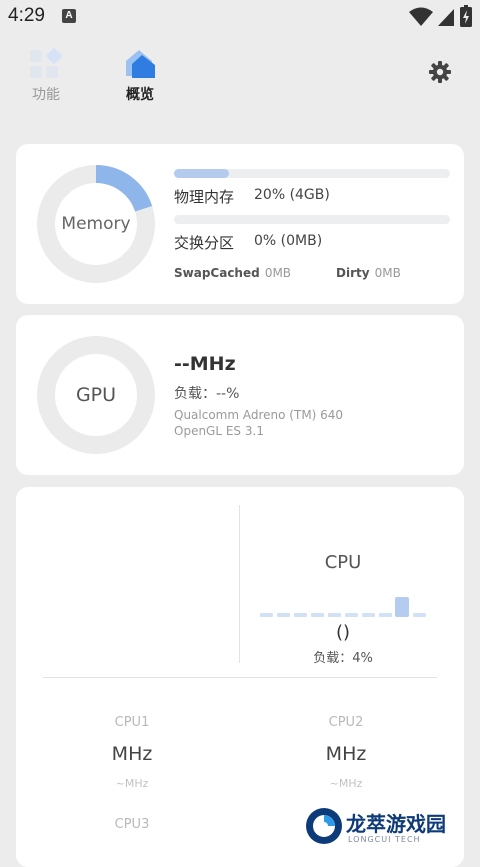 The height and width of the screenshot is (867, 480). Describe the element at coordinates (202, 173) in the screenshot. I see `physical-memory-bar-fill` at that location.